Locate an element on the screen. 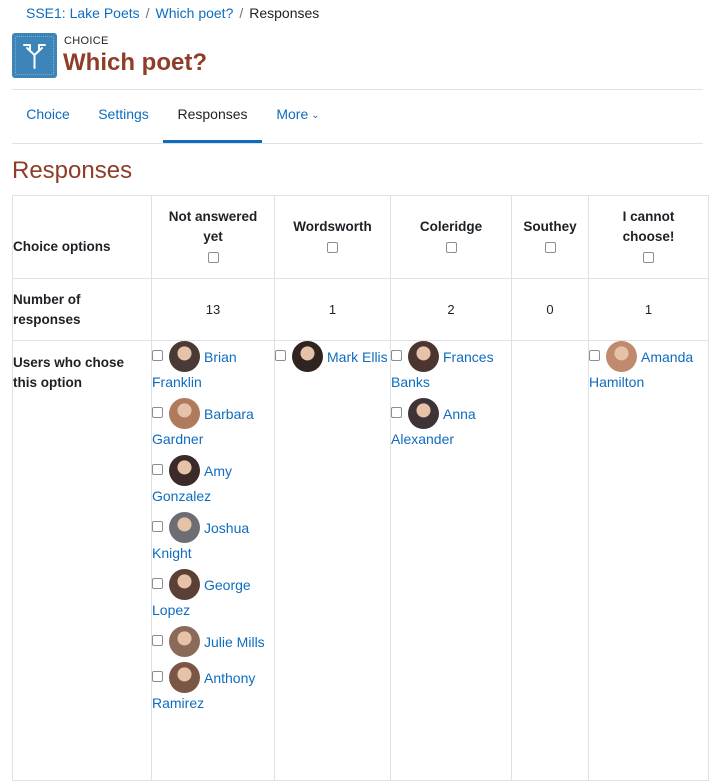 Image resolution: width=715 pixels, height=781 pixels. tab-responses: Responses is located at coordinates (212, 116).